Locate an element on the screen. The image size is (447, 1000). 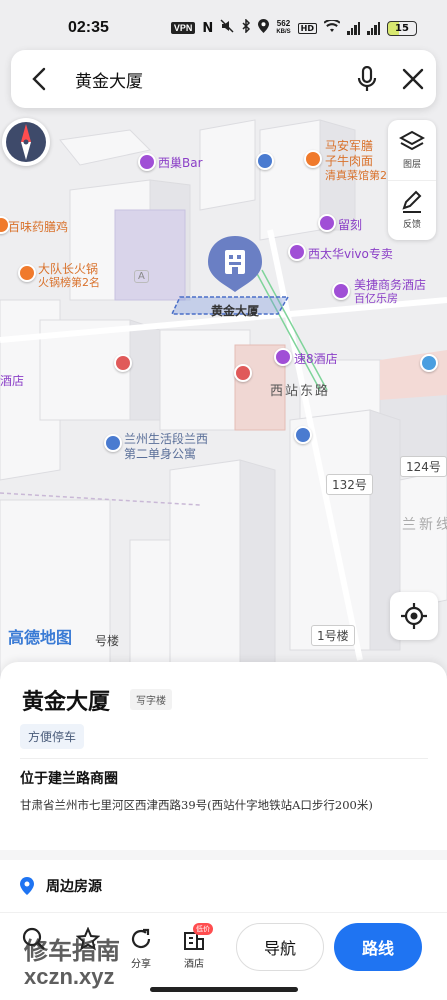
search-query: 黄金大厦 is located at coordinates (205, 79).